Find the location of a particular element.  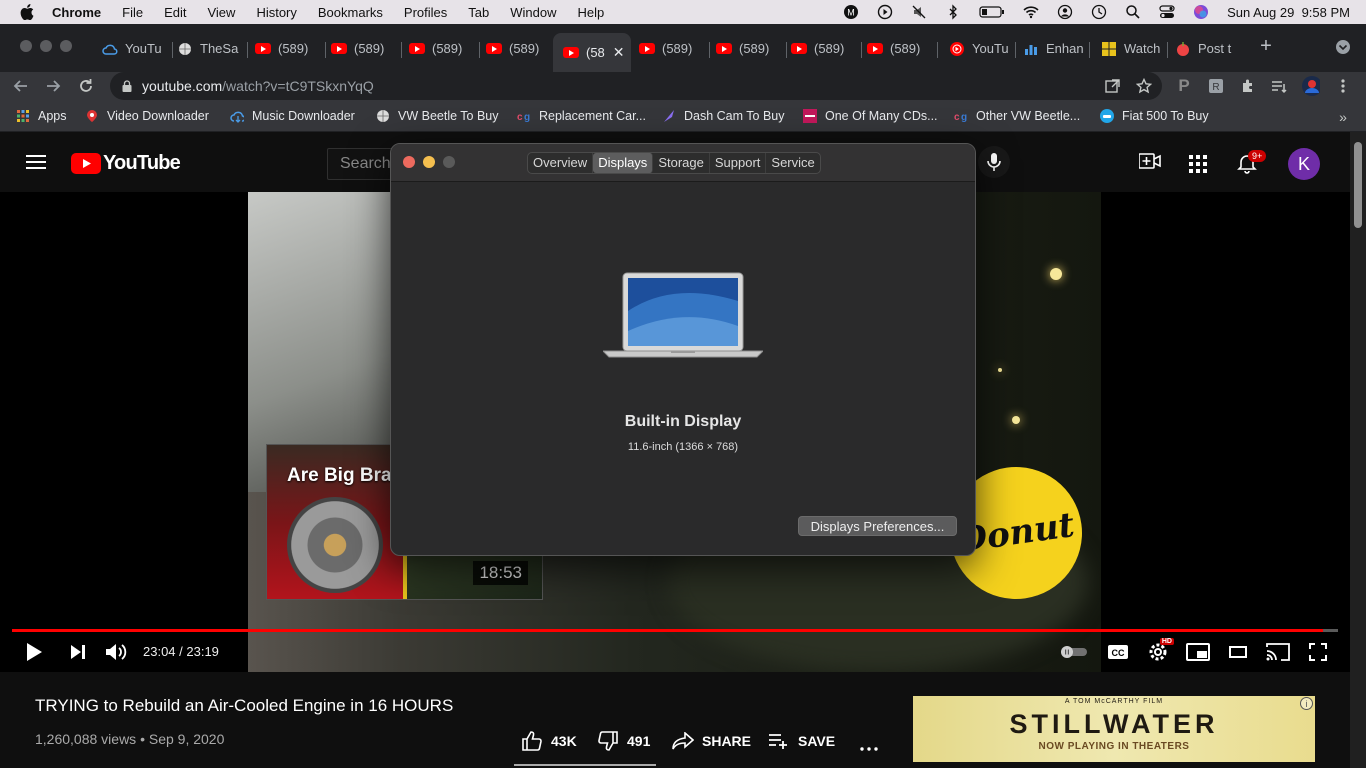

tab: Enhan is located at coordinates (1053, 48).